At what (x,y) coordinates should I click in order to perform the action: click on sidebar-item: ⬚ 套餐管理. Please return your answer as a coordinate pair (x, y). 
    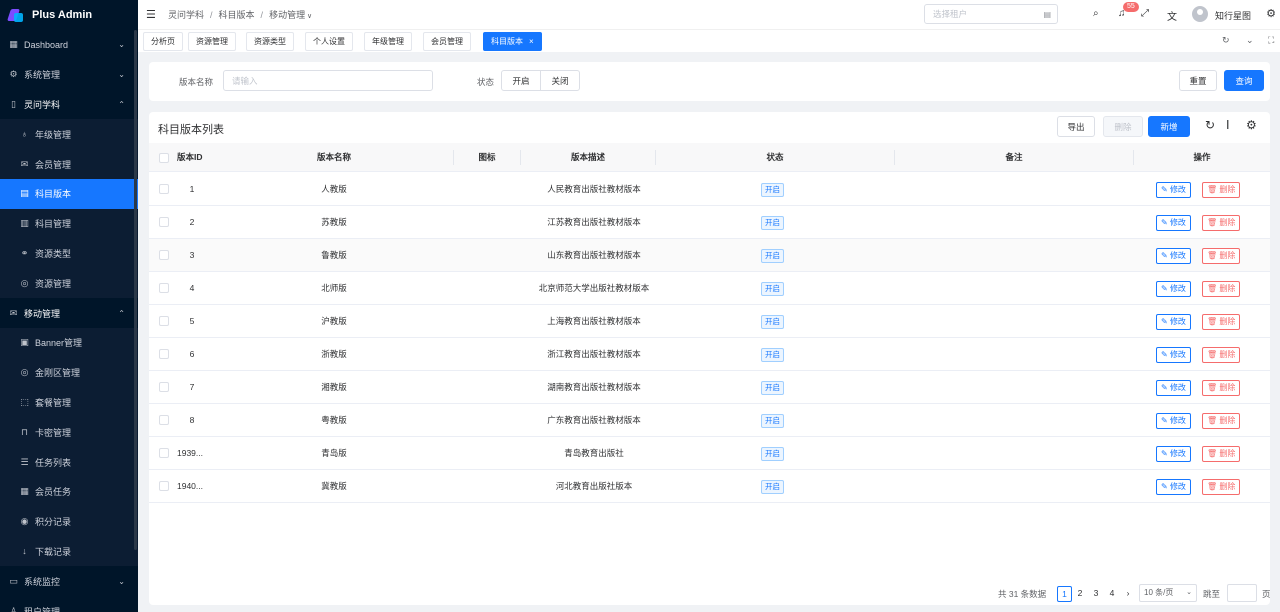
    Looking at the image, I should click on (69, 402).